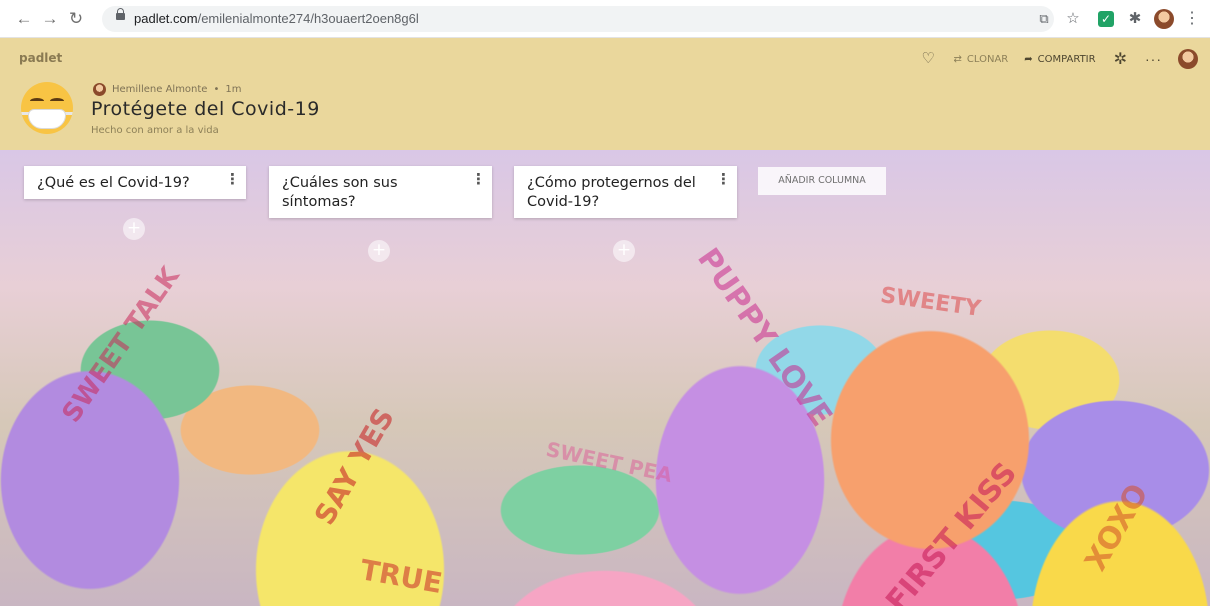 This screenshot has width=1210, height=606. Describe the element at coordinates (609, 462) in the screenshot. I see `candy-text: SWEET PEA` at that location.